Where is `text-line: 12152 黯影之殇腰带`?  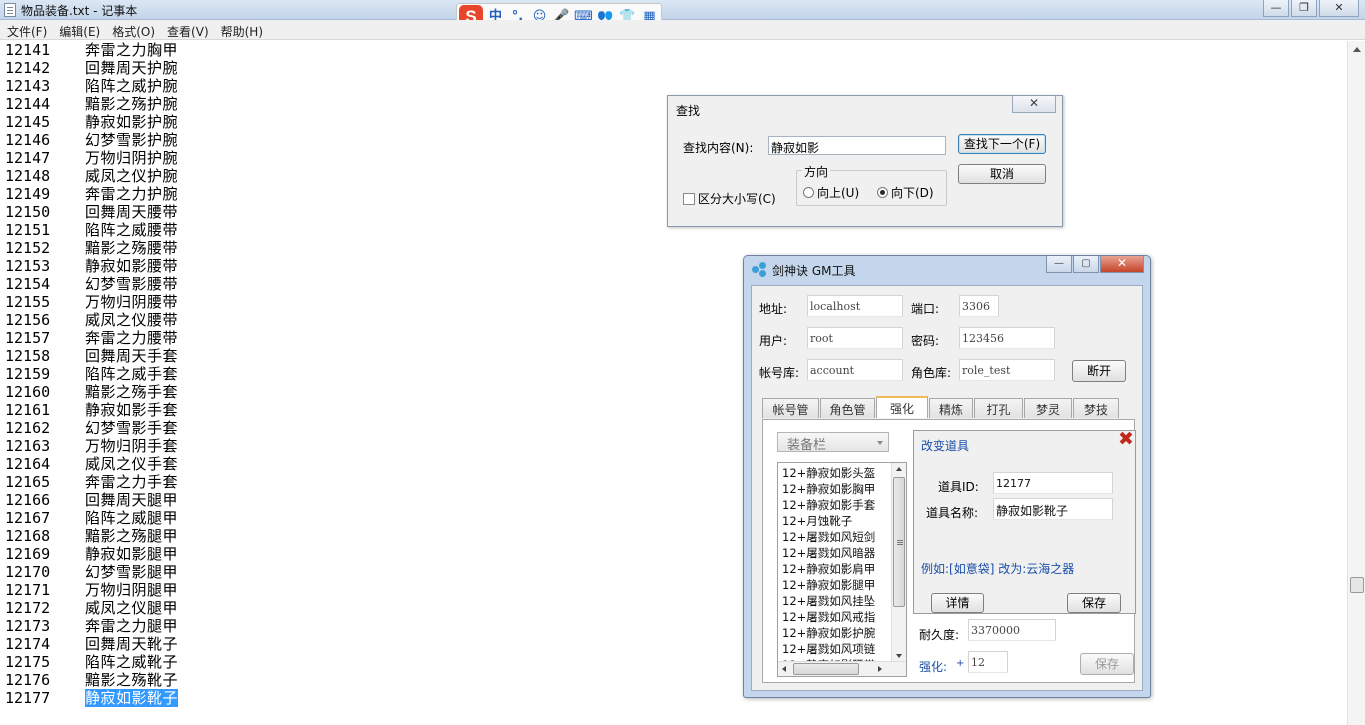 text-line: 12152 黯影之殇腰带 is located at coordinates (91, 248).